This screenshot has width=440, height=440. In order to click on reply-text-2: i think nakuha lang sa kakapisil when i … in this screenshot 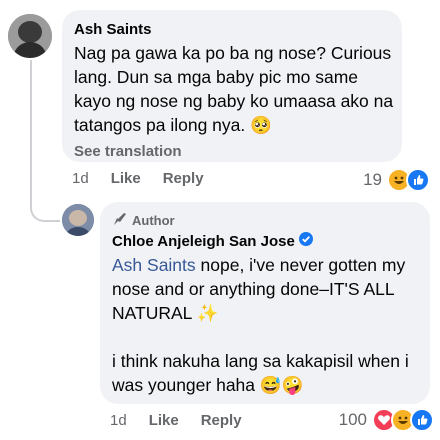, I will do `click(260, 373)`.